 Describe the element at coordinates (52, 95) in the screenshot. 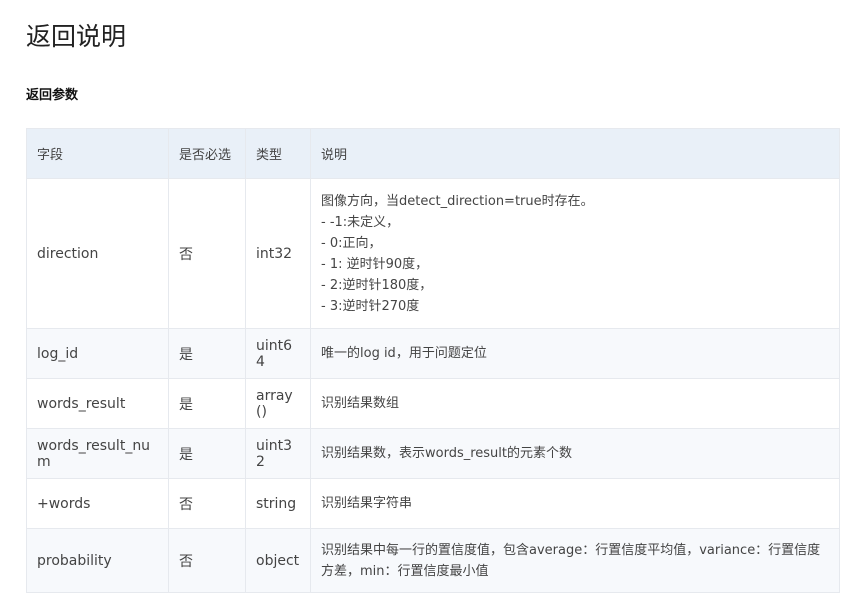

I see `section-title: 返回参数` at that location.